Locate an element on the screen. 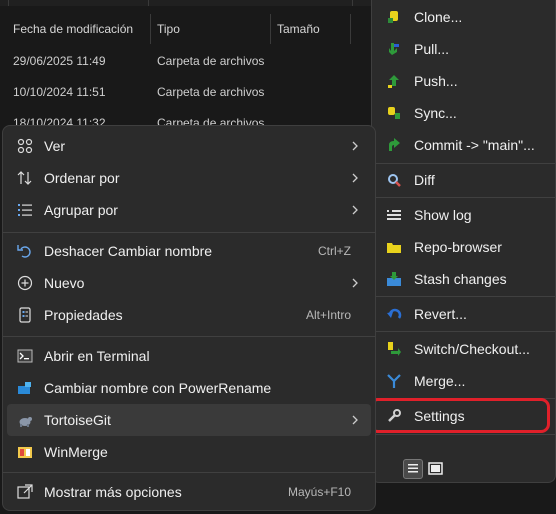  row-date: 10/10/2024 11:51 is located at coordinates (59, 92).